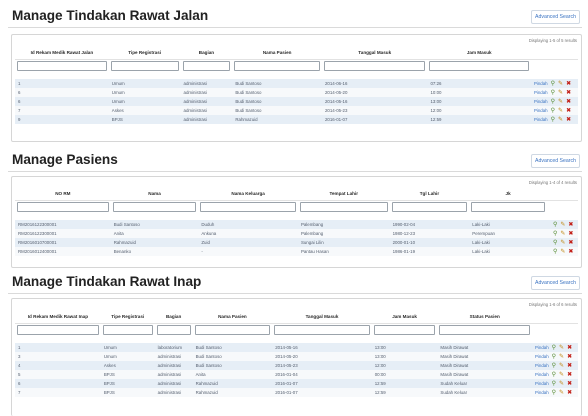 This screenshot has width=588, height=416. I want to click on column-header: Nama Keluarga, so click(248, 194).